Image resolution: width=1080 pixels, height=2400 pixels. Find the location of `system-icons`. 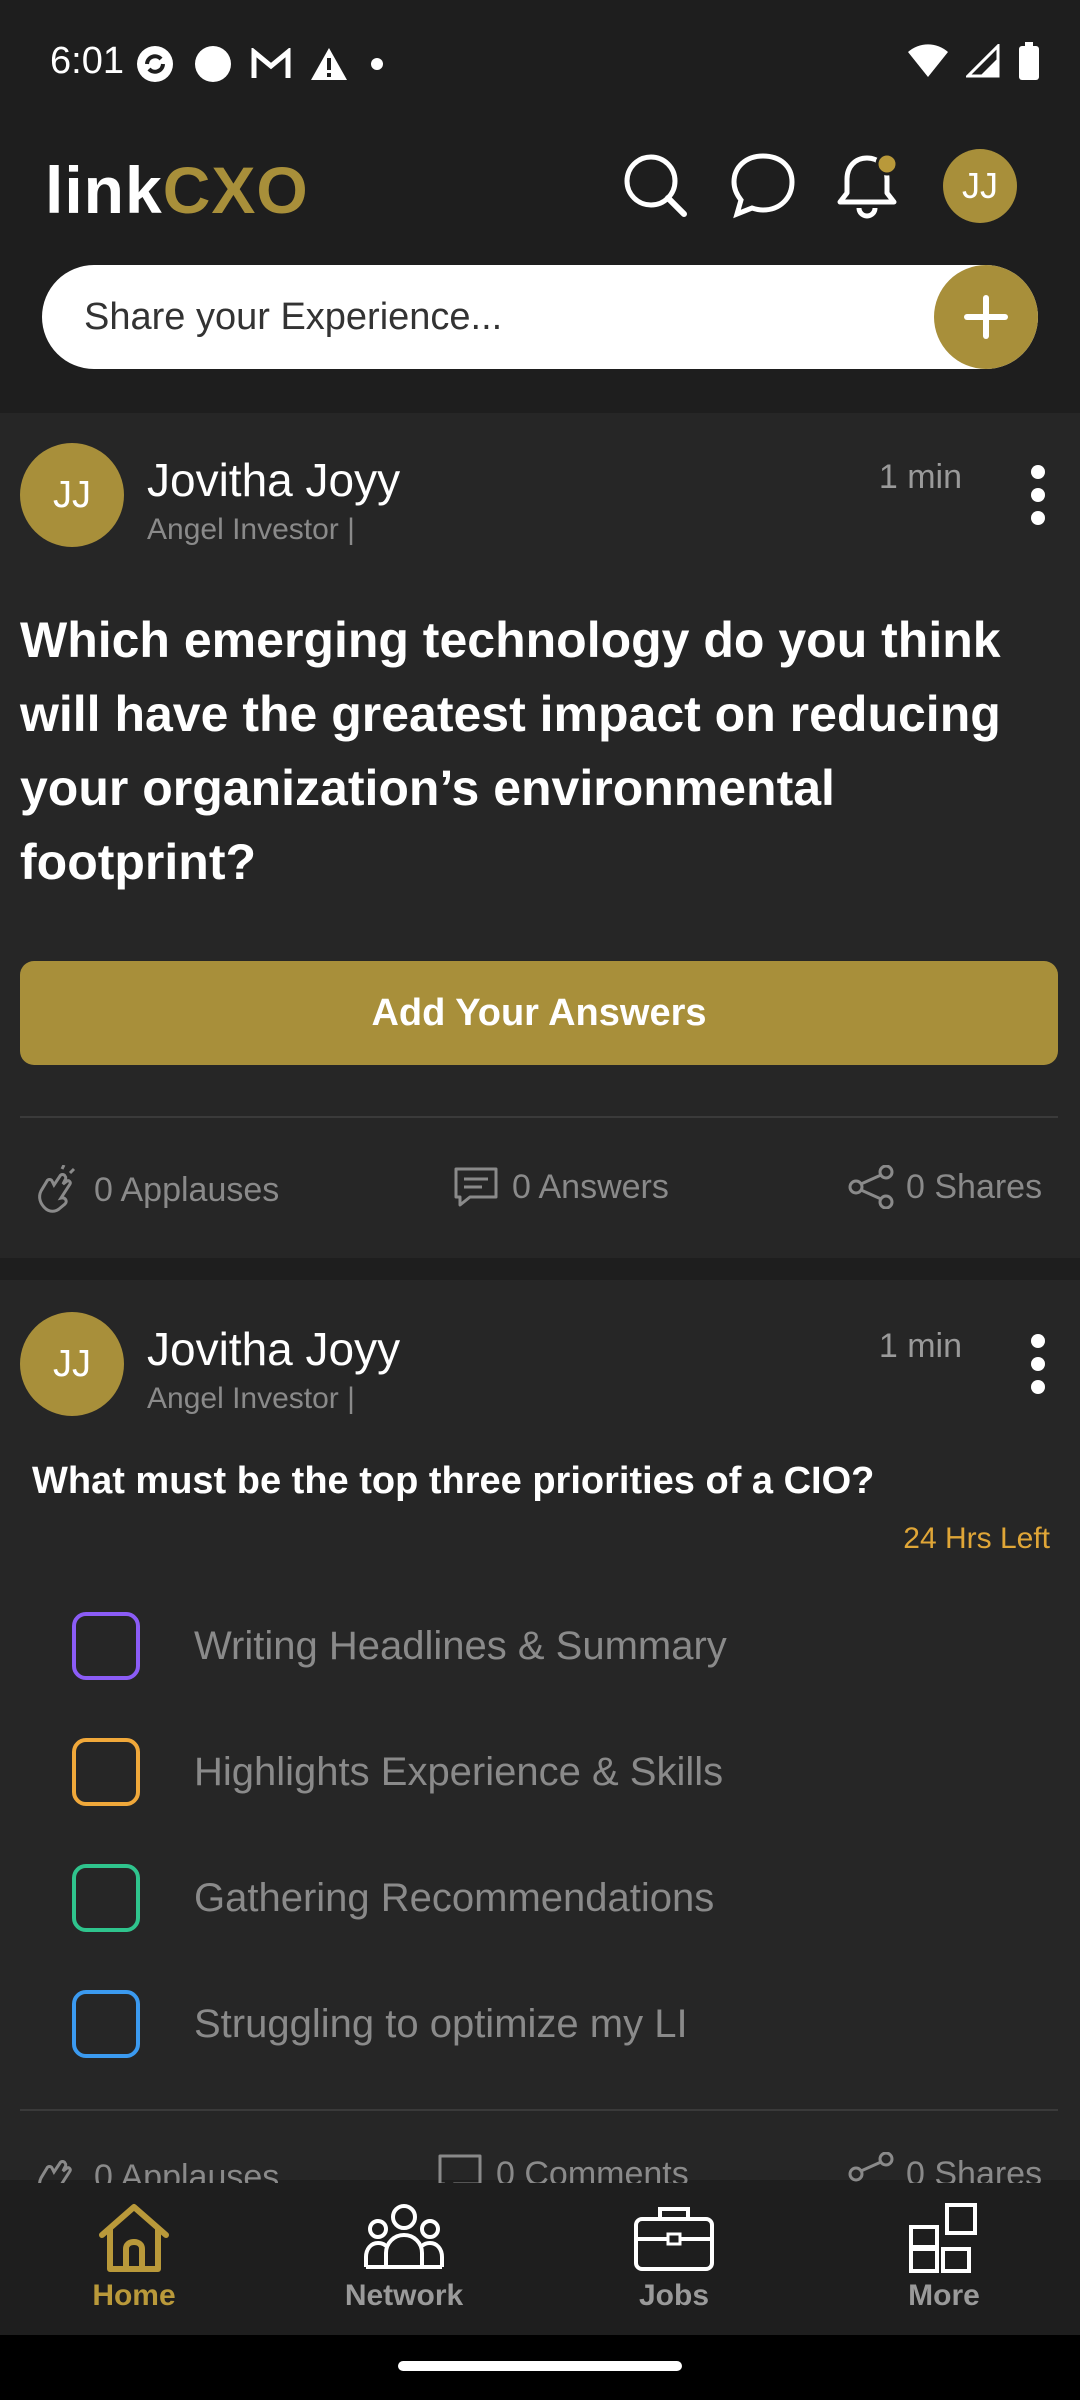

system-icons is located at coordinates (974, 61).